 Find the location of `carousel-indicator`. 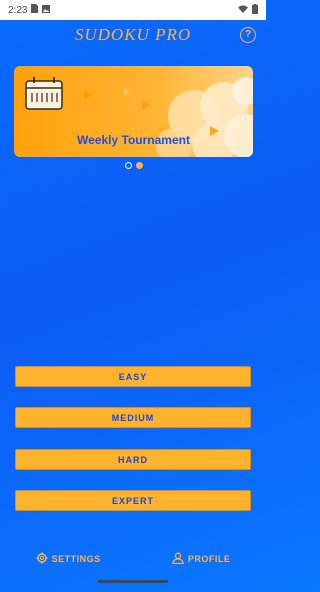

carousel-indicator is located at coordinates (134, 165).